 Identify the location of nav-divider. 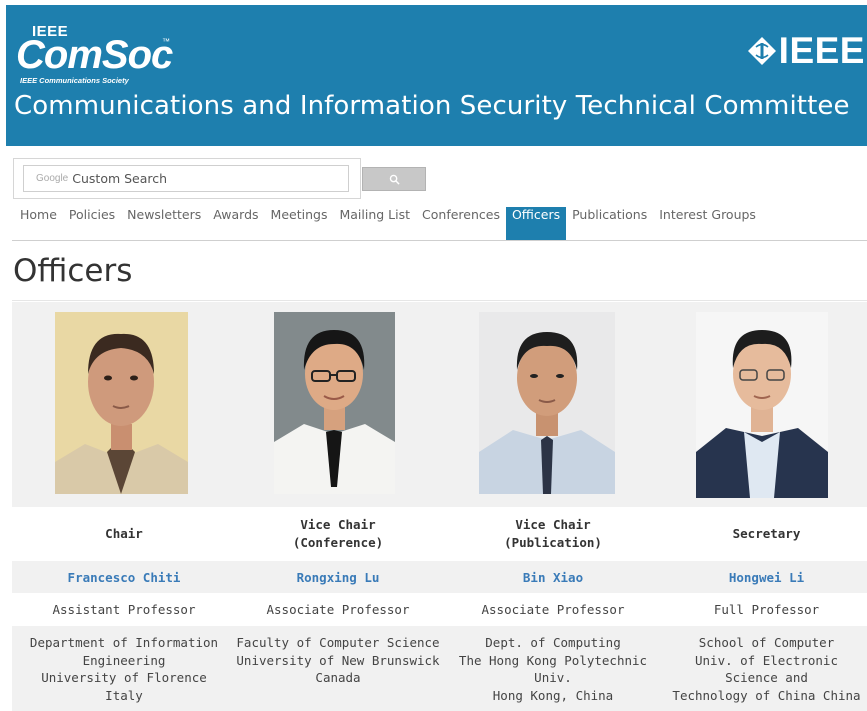
(439, 240).